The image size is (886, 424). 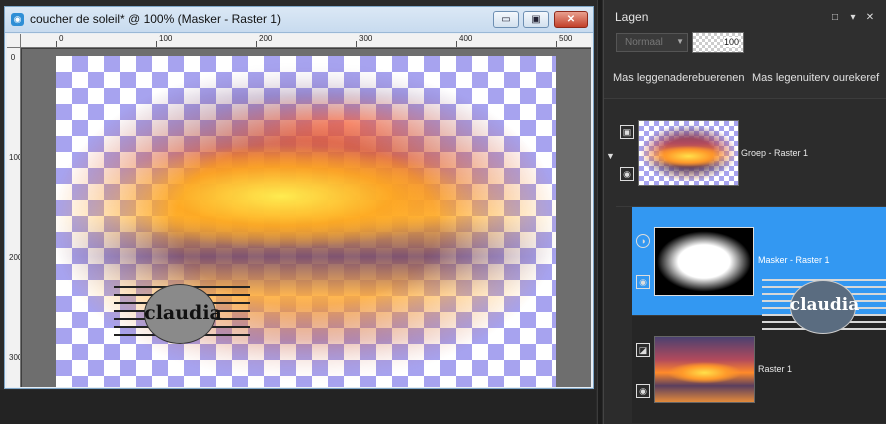 I want to click on close-button: ✕, so click(x=571, y=19).